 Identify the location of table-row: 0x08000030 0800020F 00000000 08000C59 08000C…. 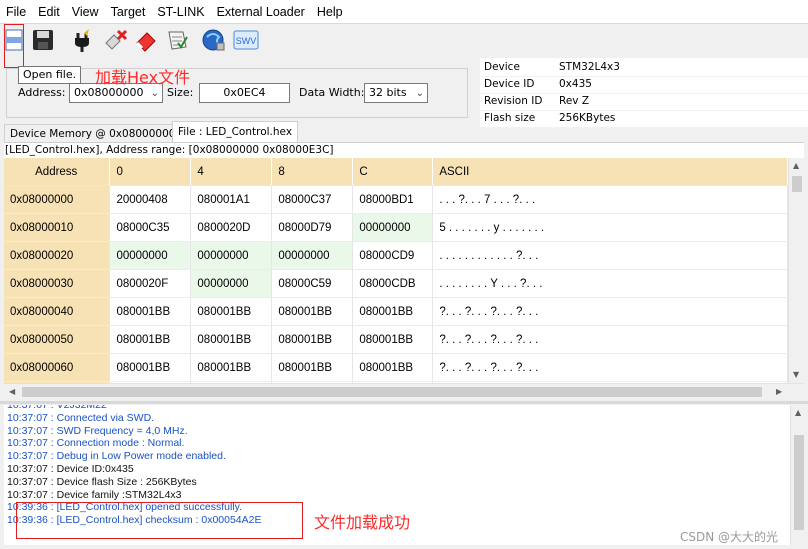
(396, 283).